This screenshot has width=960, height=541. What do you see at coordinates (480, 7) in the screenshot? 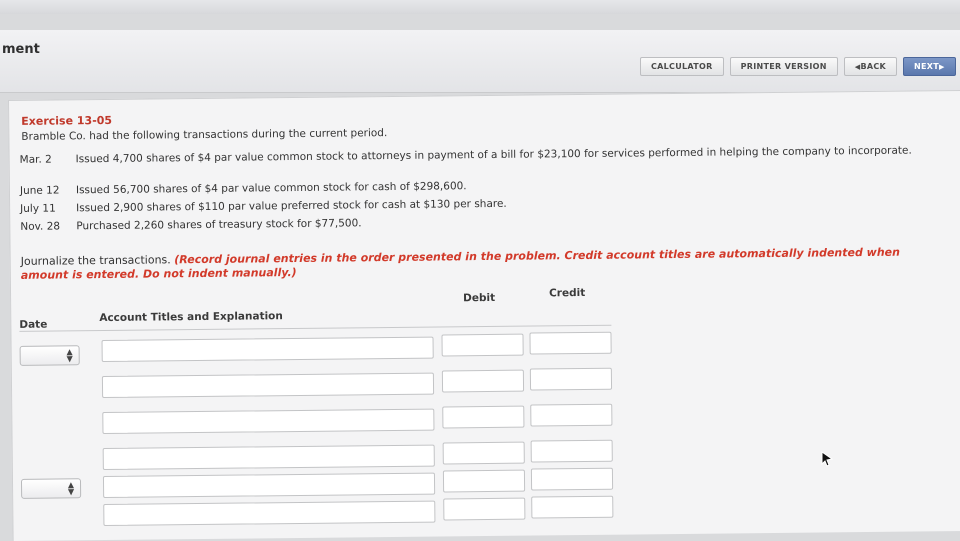
I see `browser-top-strip` at bounding box center [480, 7].